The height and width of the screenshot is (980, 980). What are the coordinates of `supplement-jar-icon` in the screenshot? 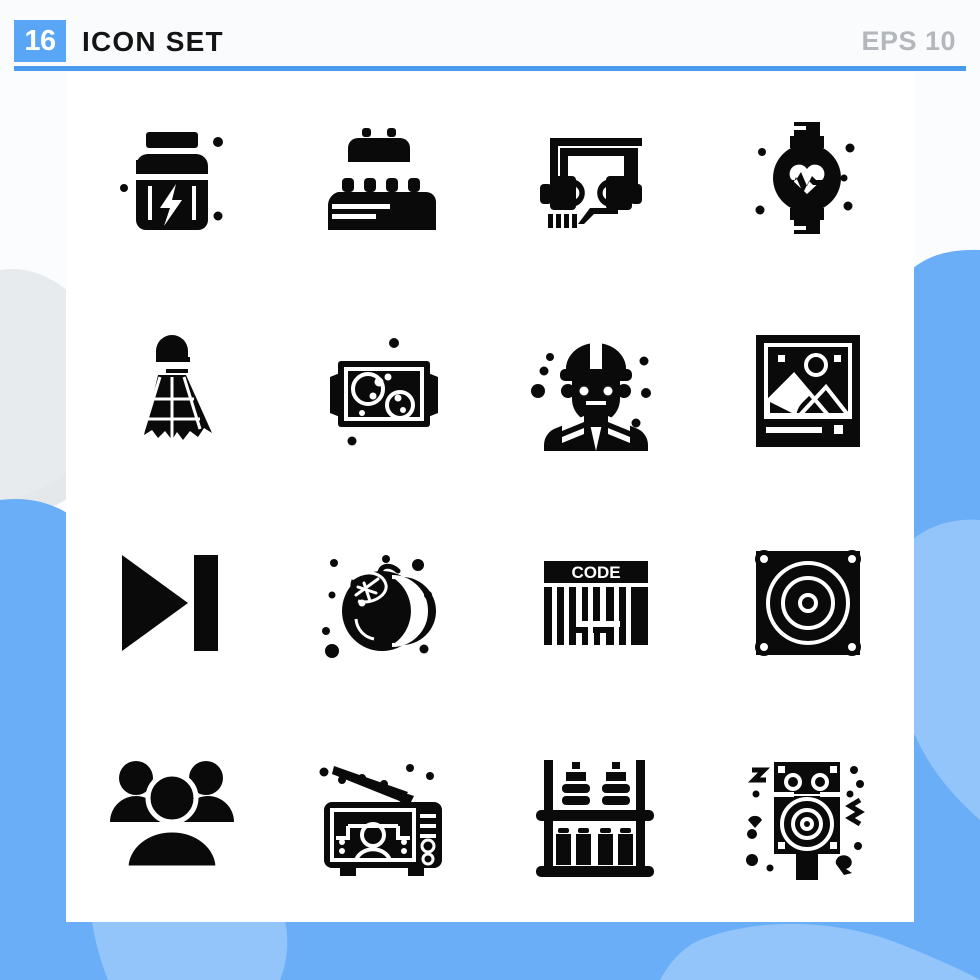 It's located at (172, 178).